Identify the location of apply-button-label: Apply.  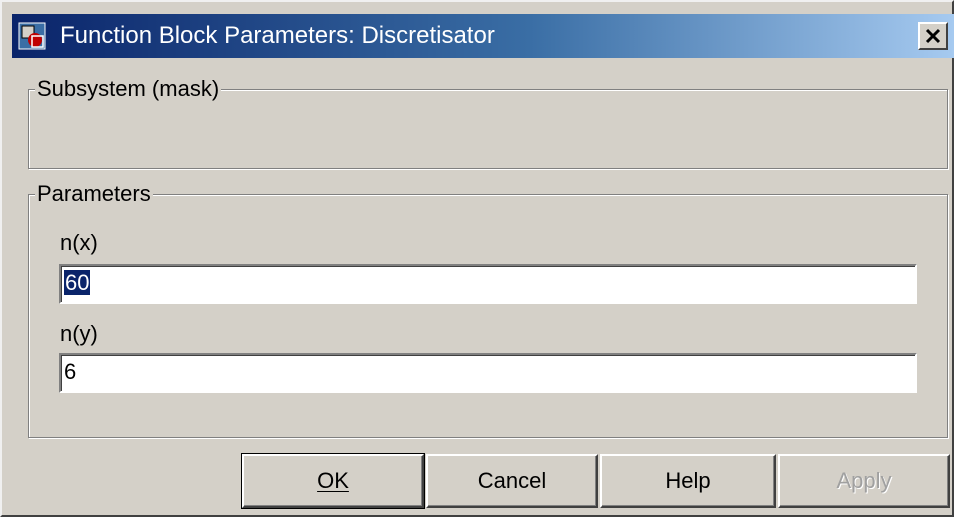
(864, 480).